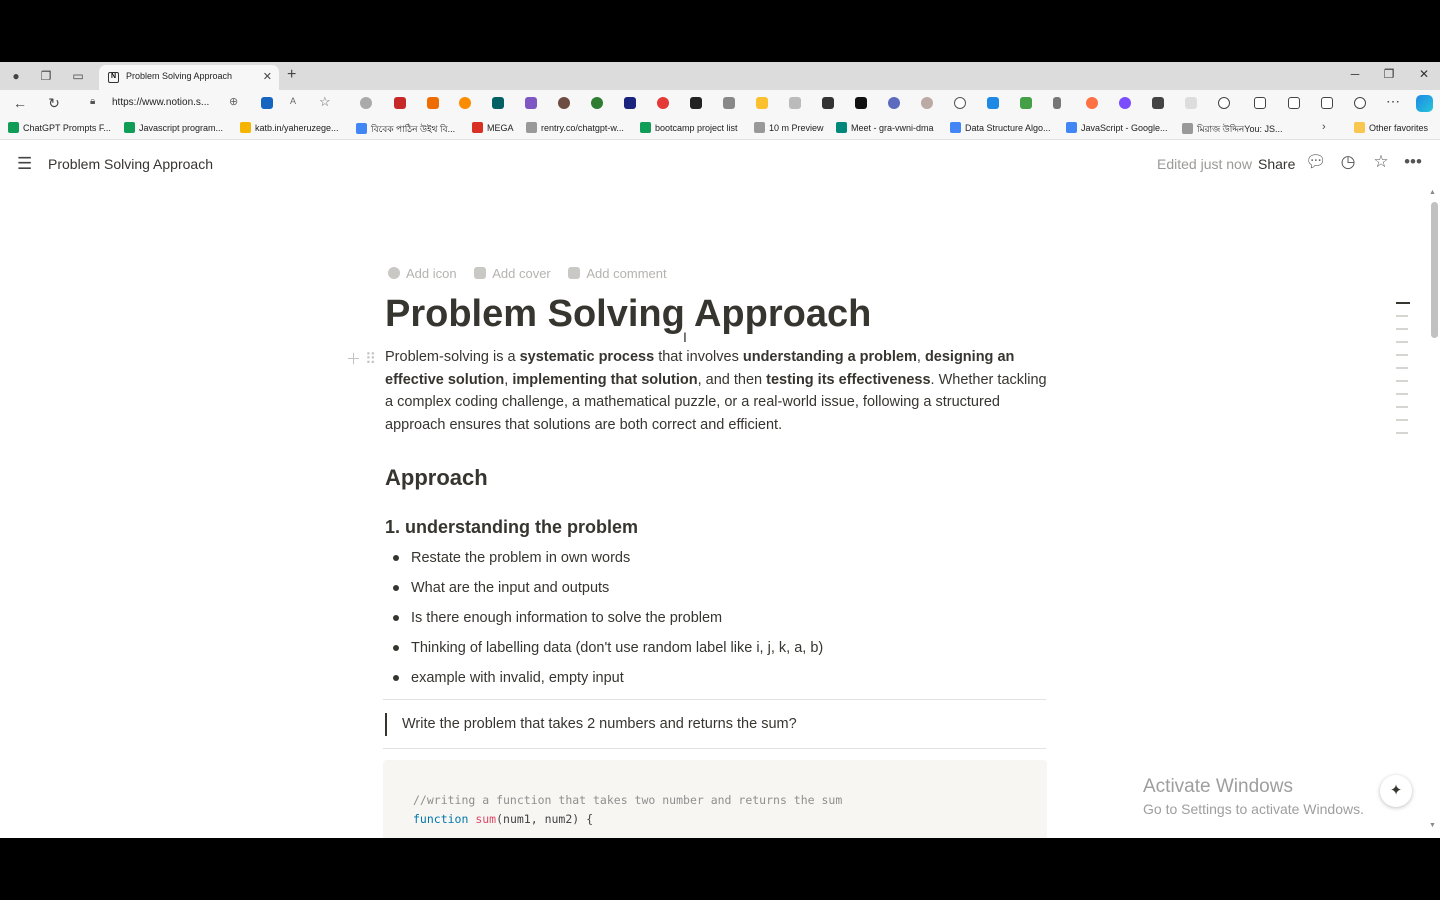 This screenshot has height=900, width=1440. I want to click on close-window-icon: ✕, so click(1424, 74).